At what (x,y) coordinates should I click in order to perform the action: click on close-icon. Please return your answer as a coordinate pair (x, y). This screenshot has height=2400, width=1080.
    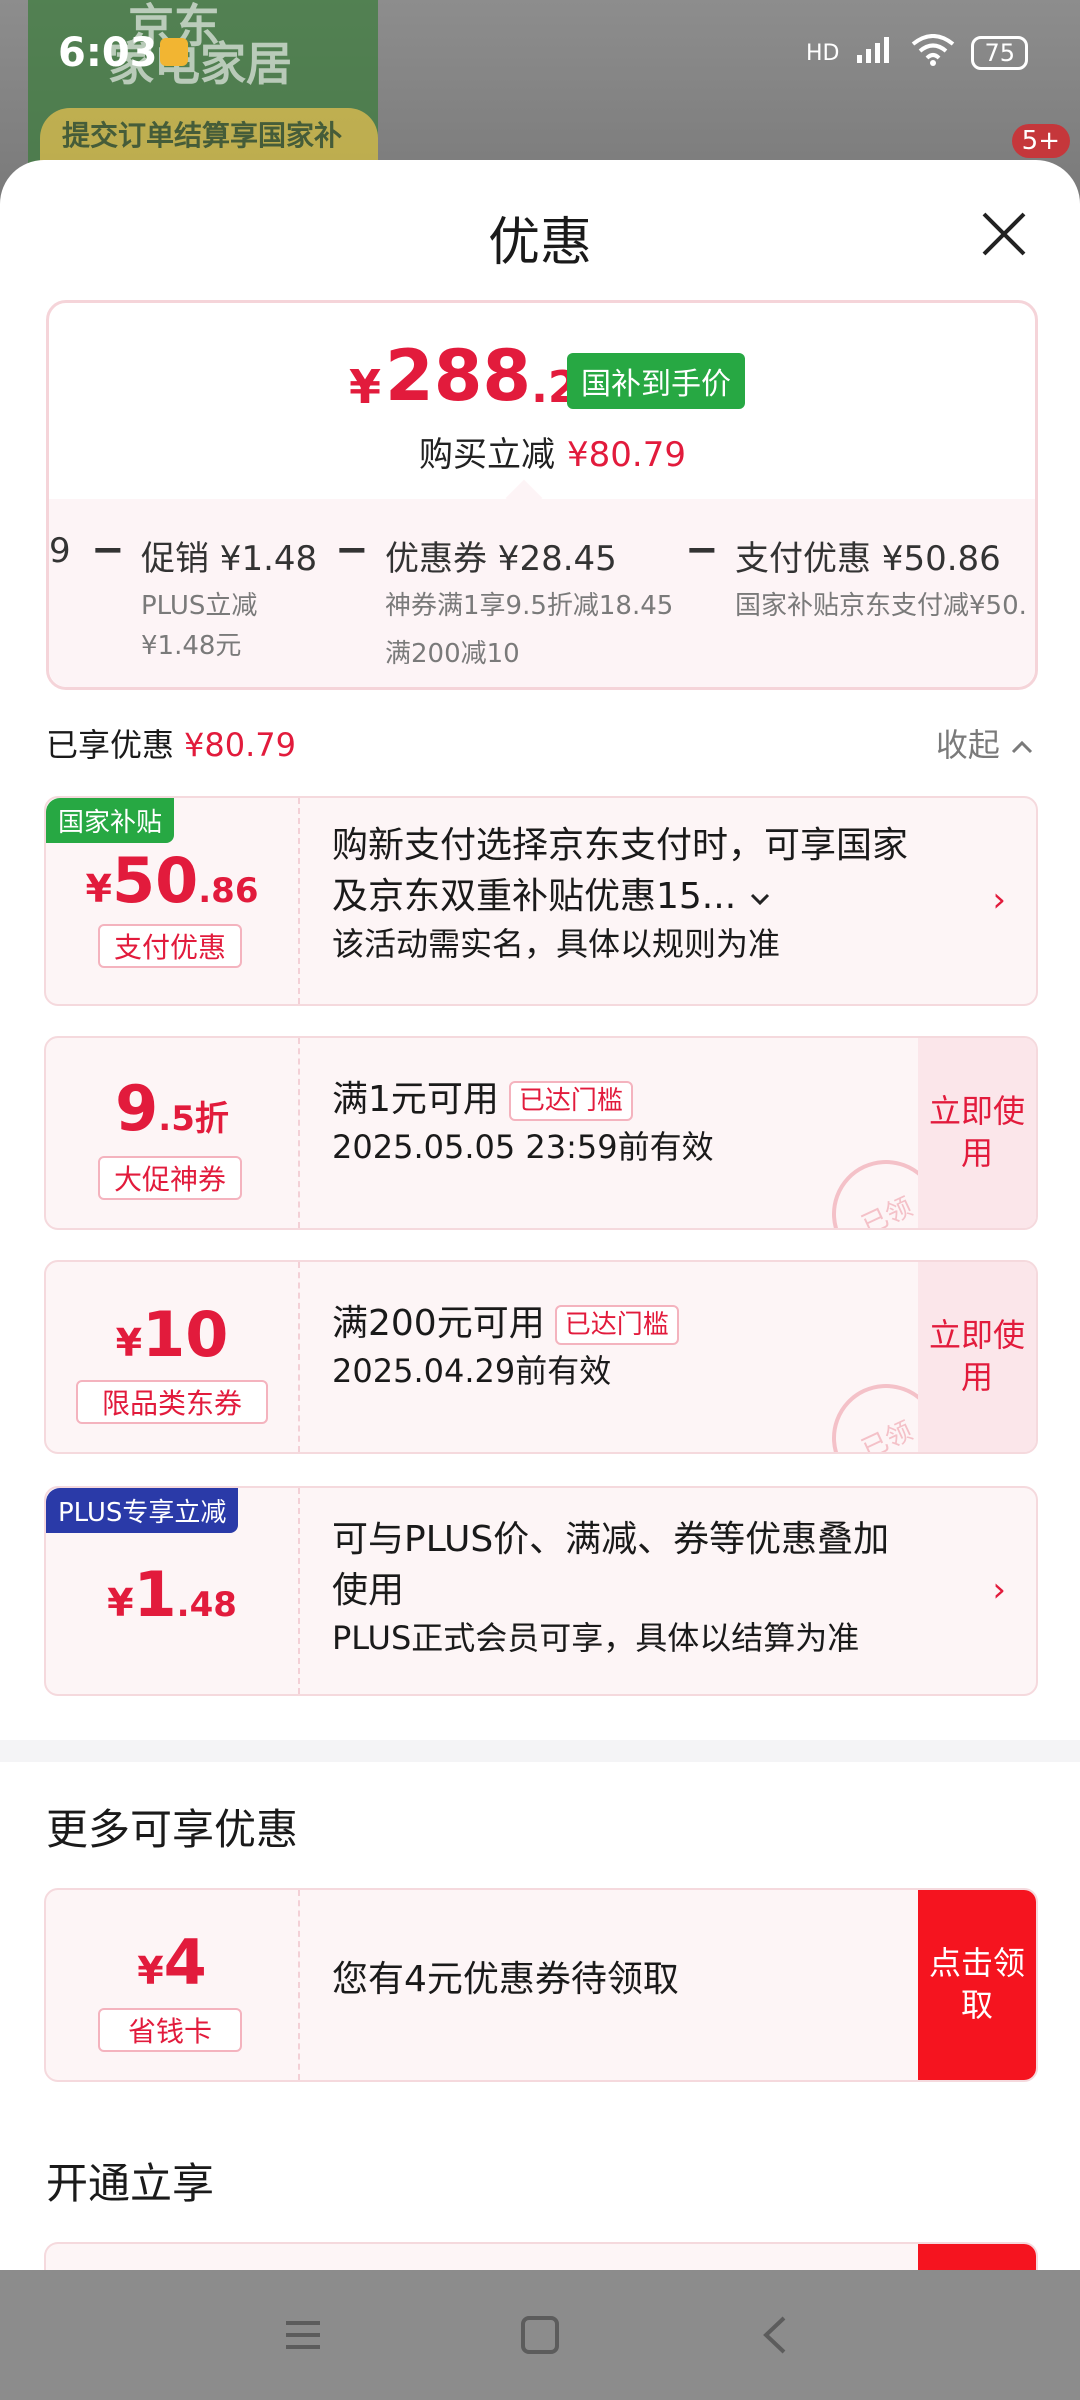
    Looking at the image, I should click on (1004, 234).